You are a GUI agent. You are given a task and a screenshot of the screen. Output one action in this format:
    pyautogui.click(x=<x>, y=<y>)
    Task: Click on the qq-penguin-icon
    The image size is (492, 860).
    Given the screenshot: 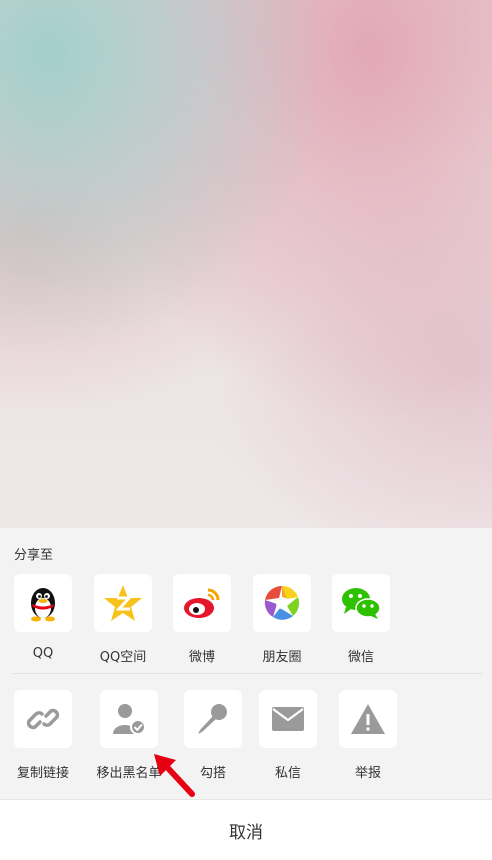 What is the action you would take?
    pyautogui.click(x=43, y=605)
    